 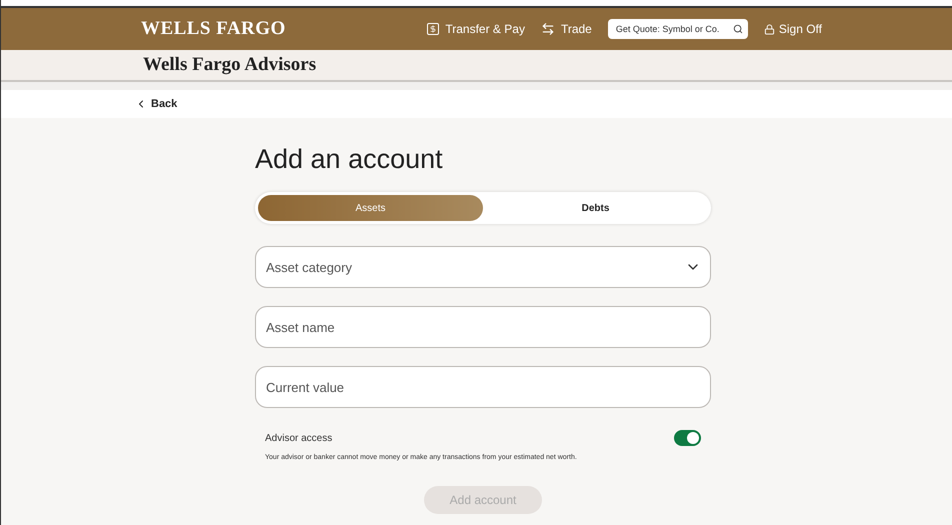 I want to click on nav-link: Transfer & Pay, so click(x=476, y=29).